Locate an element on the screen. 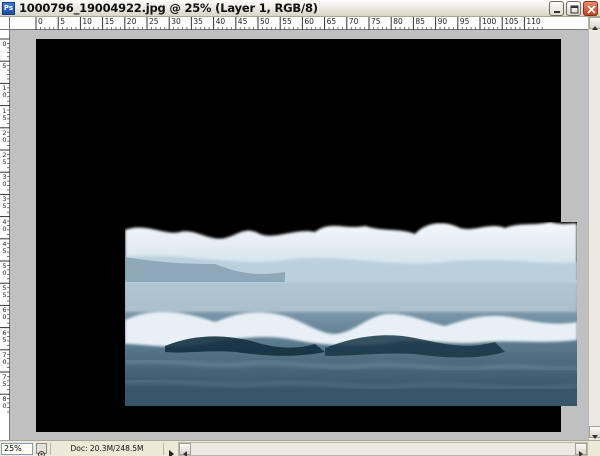 The width and height of the screenshot is (600, 456). maximize-button is located at coordinates (573, 8).